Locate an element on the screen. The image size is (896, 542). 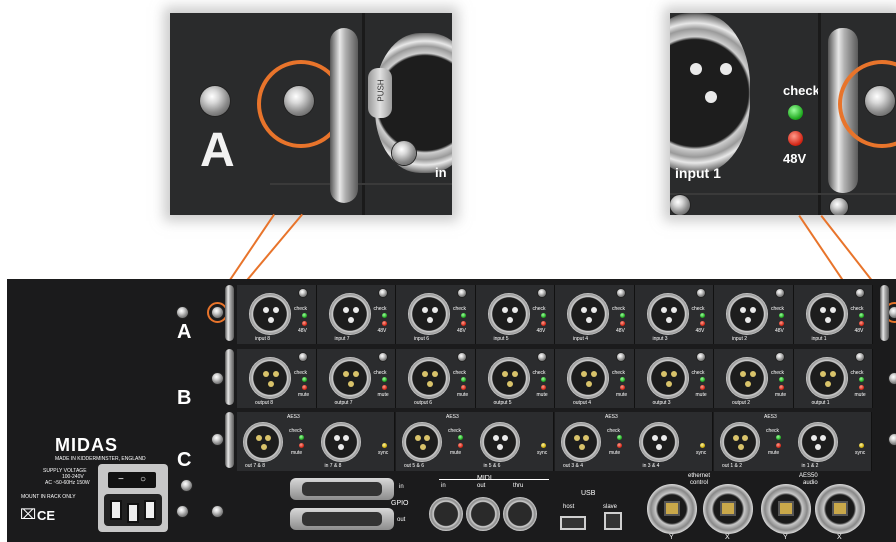
row-letter-a: A is located at coordinates (184, 332).